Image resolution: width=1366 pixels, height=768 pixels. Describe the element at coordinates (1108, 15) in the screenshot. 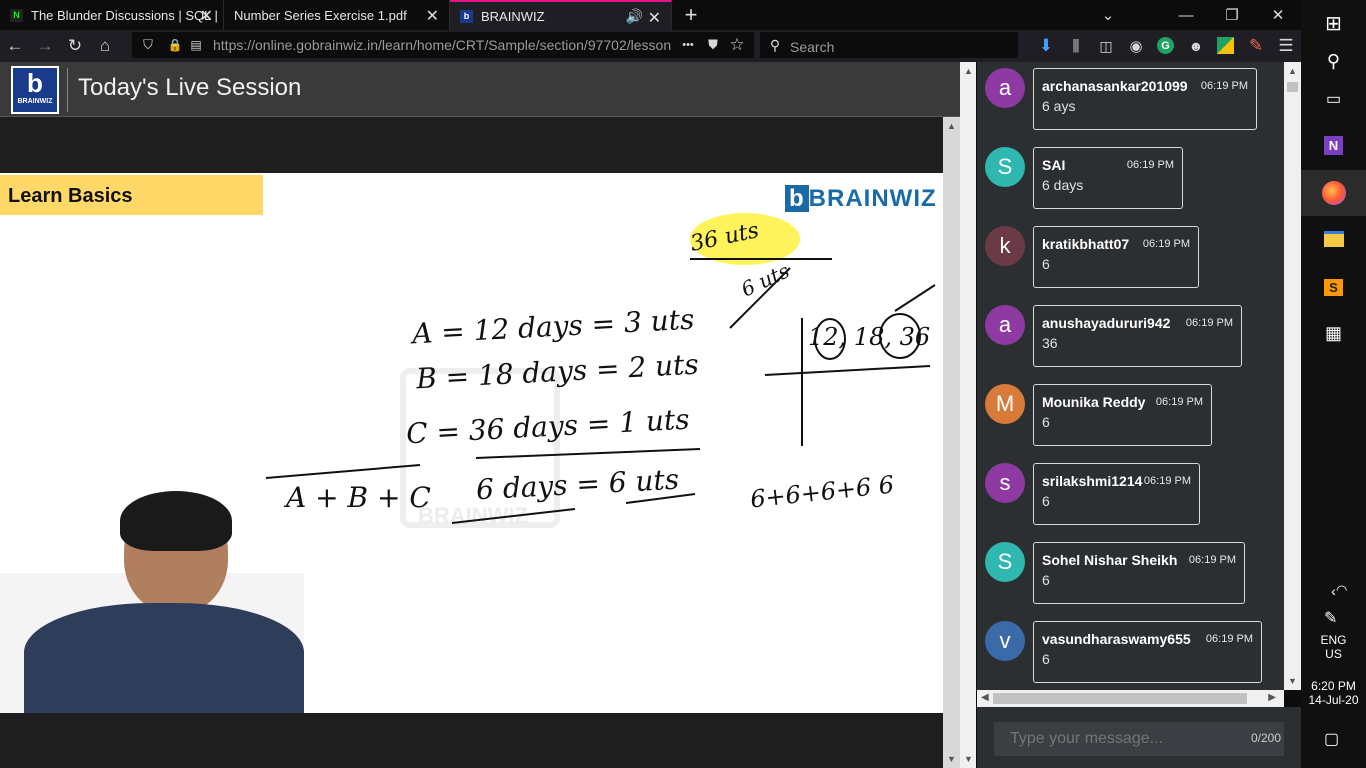

I see `tab-list-icon: ⌄` at that location.